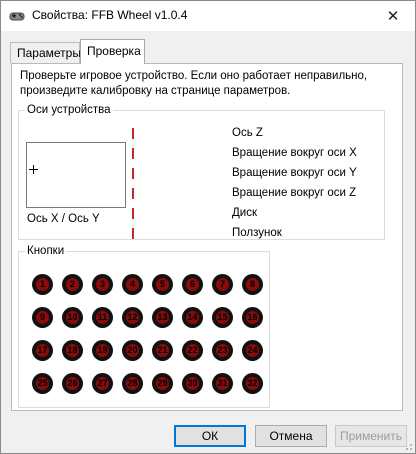 This screenshot has width=416, height=454. I want to click on game-controller-icon, so click(17, 16).